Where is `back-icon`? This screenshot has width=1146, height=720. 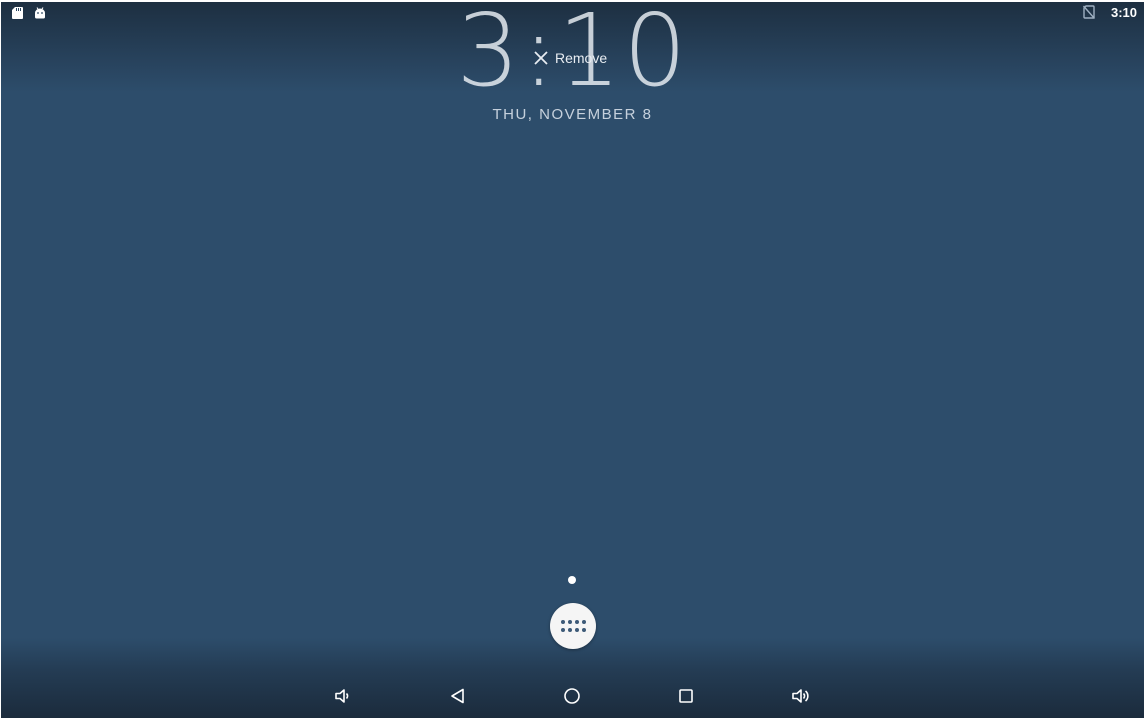
back-icon is located at coordinates (457, 696).